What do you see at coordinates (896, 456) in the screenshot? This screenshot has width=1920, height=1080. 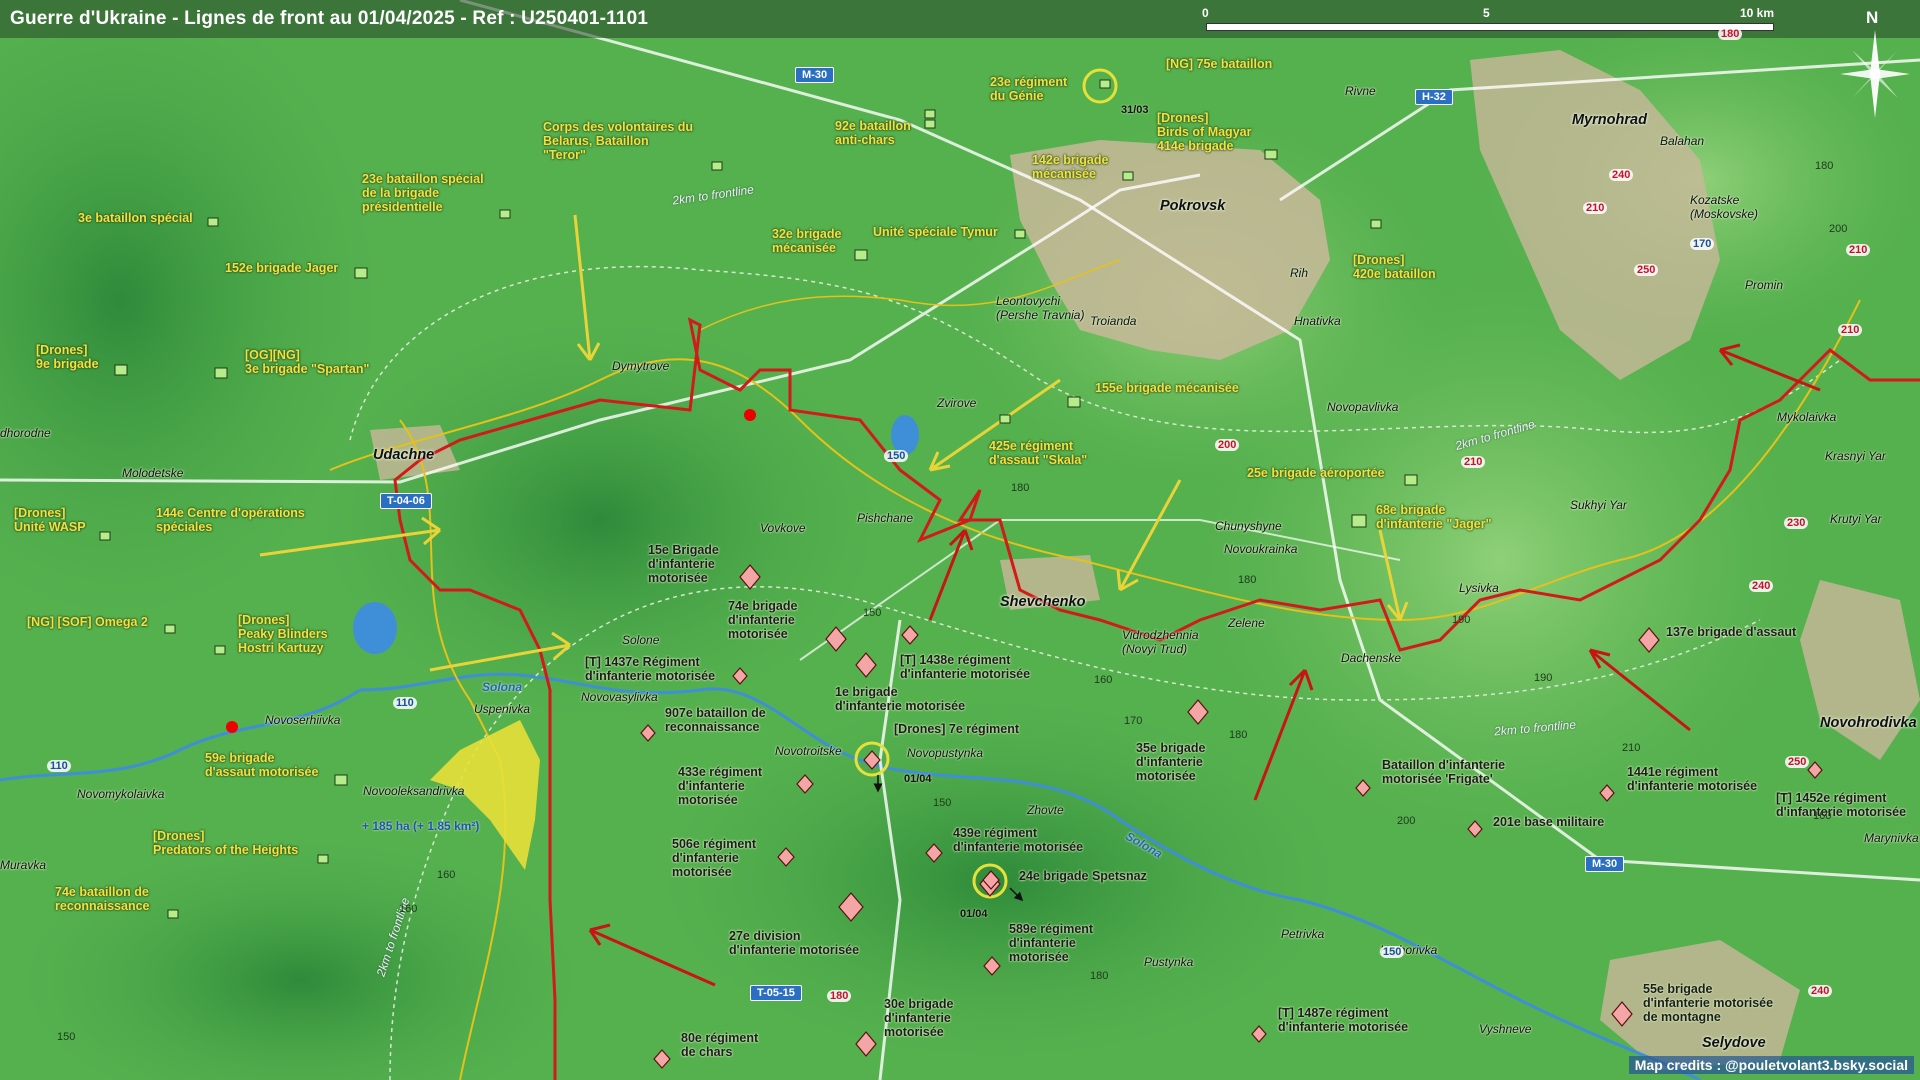 I see `route-number: 150` at bounding box center [896, 456].